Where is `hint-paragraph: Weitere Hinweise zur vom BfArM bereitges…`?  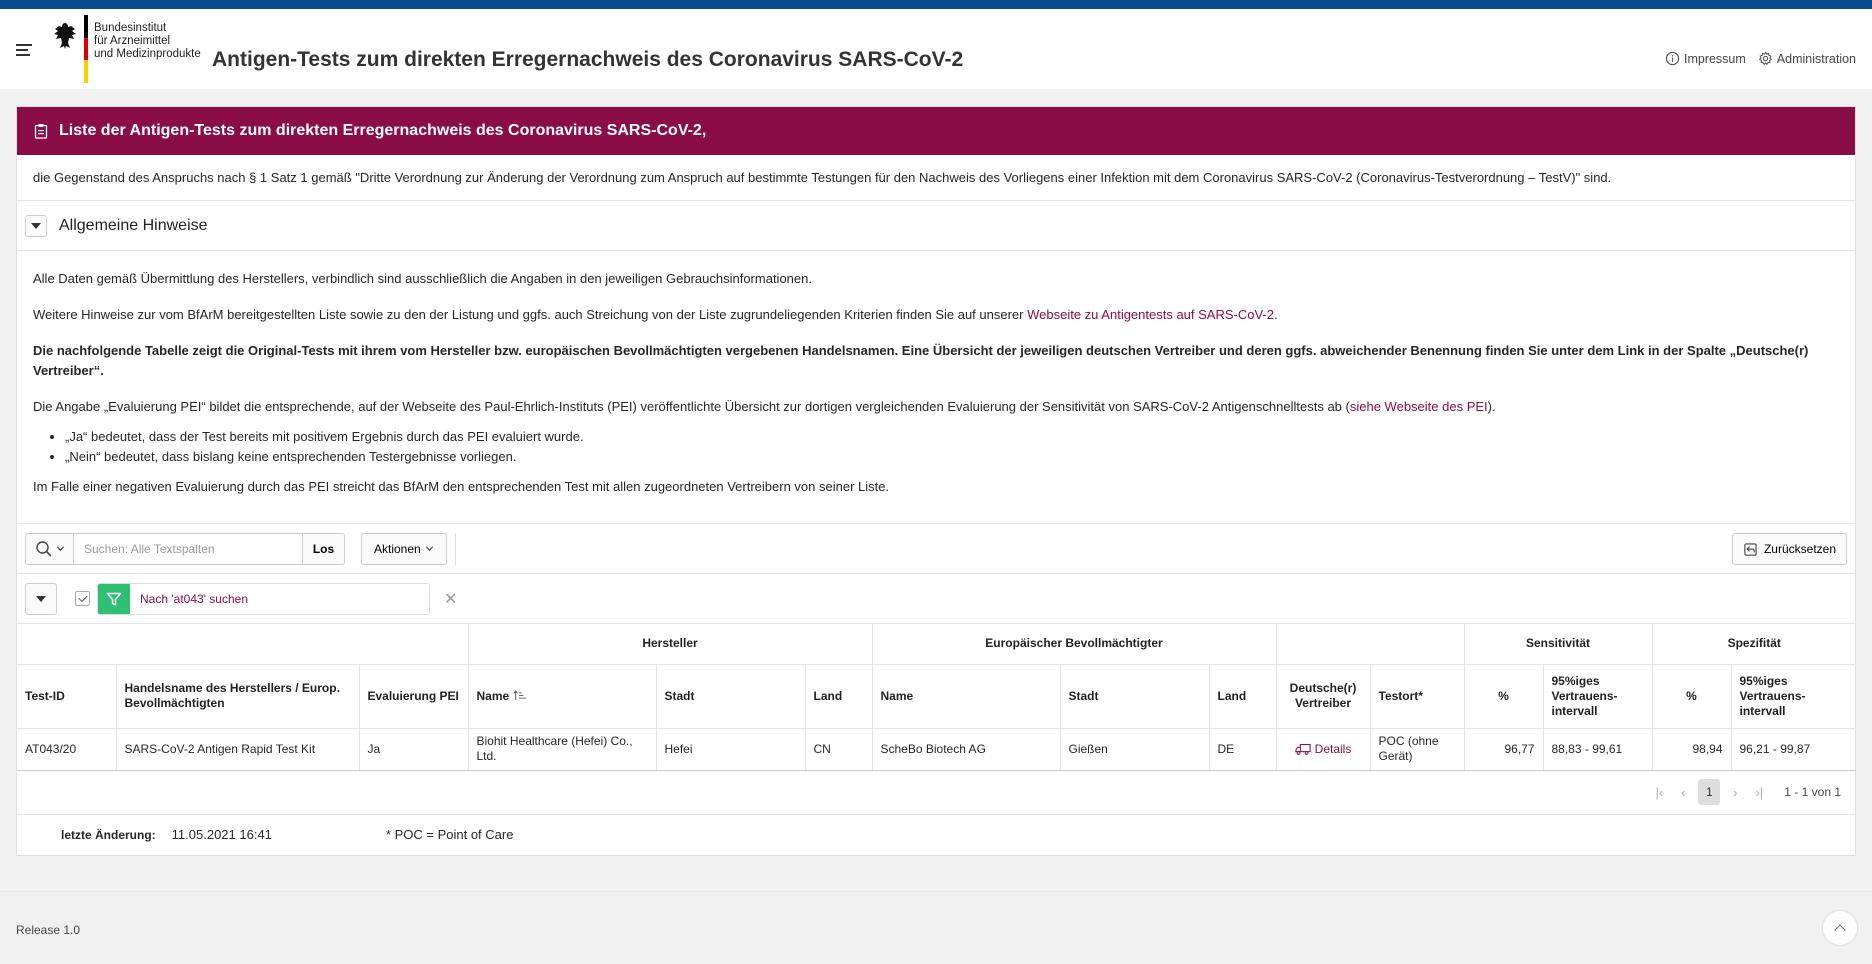
hint-paragraph: Weitere Hinweise zur vom BfArM bereitges… is located at coordinates (936, 315).